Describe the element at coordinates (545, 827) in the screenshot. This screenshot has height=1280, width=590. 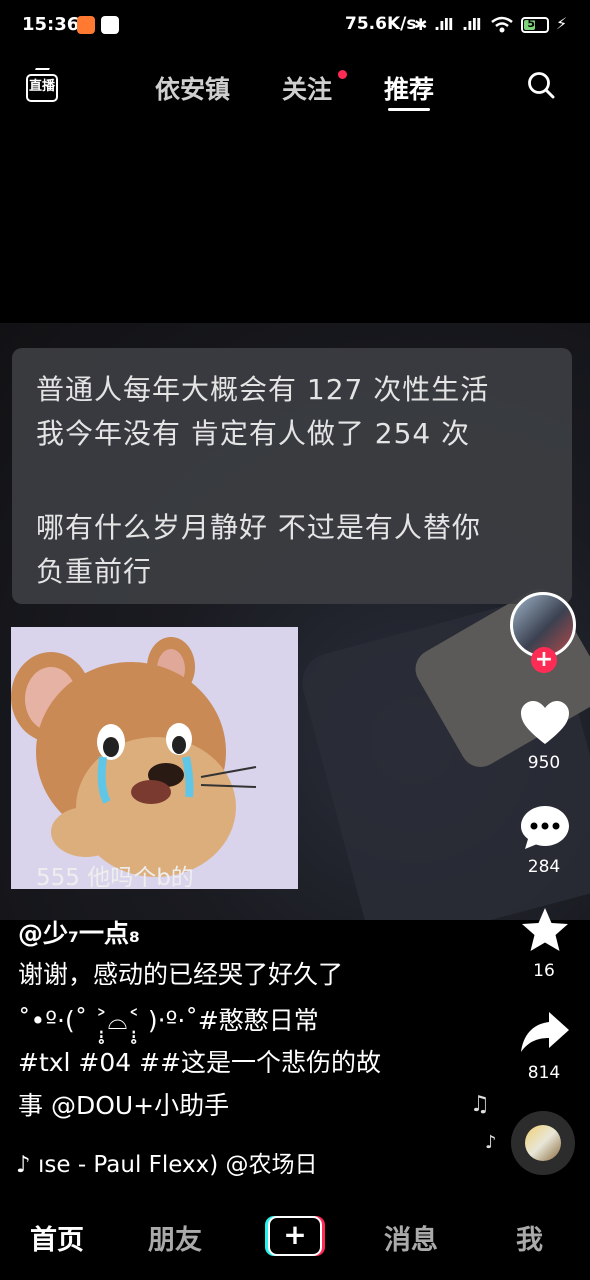
I see `comment-icon` at that location.